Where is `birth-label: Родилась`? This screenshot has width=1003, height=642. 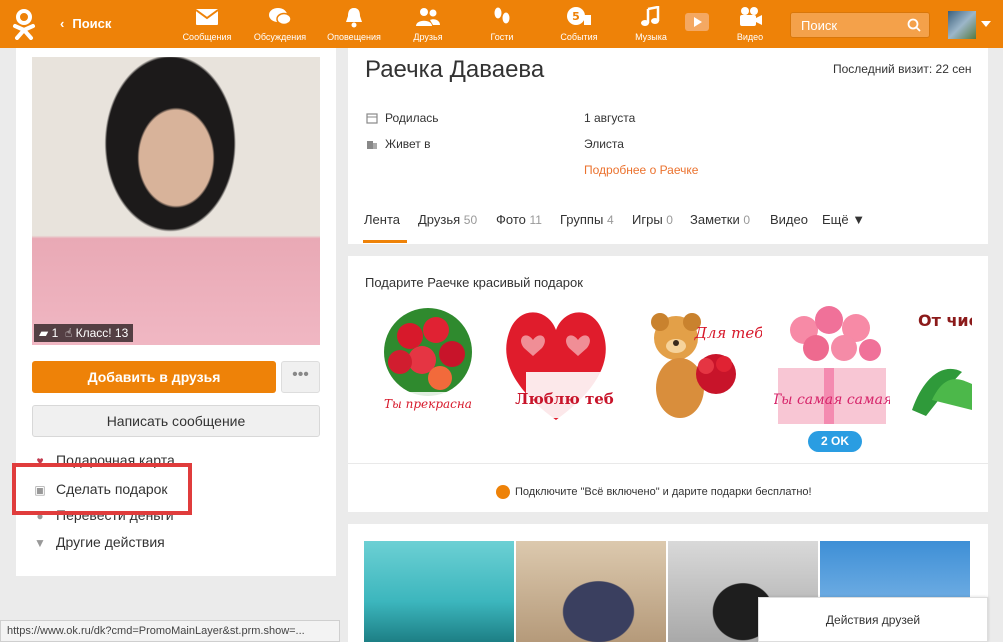
birth-label: Родилась is located at coordinates (412, 118).